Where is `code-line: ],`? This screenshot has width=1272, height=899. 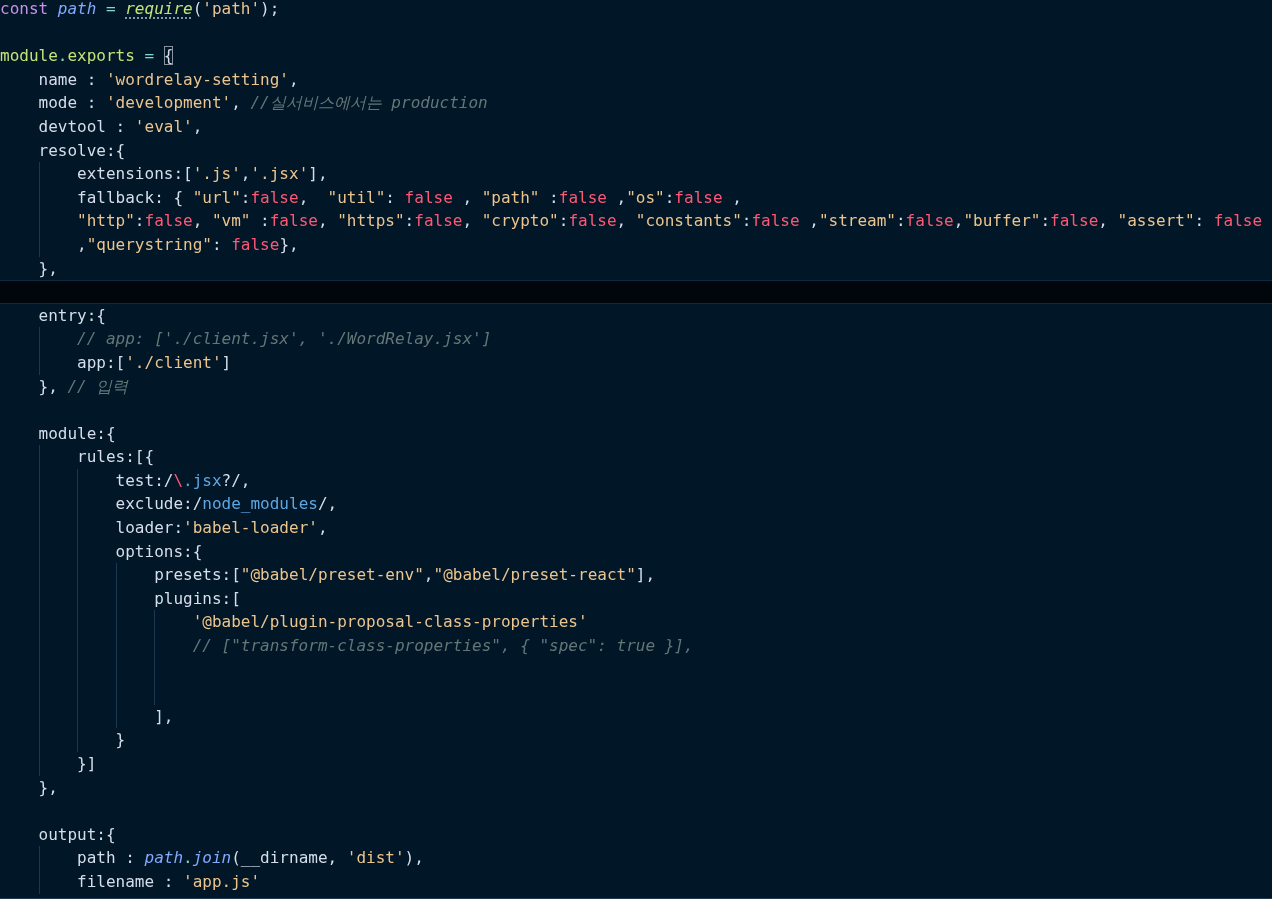
code-line: ], is located at coordinates (164, 716).